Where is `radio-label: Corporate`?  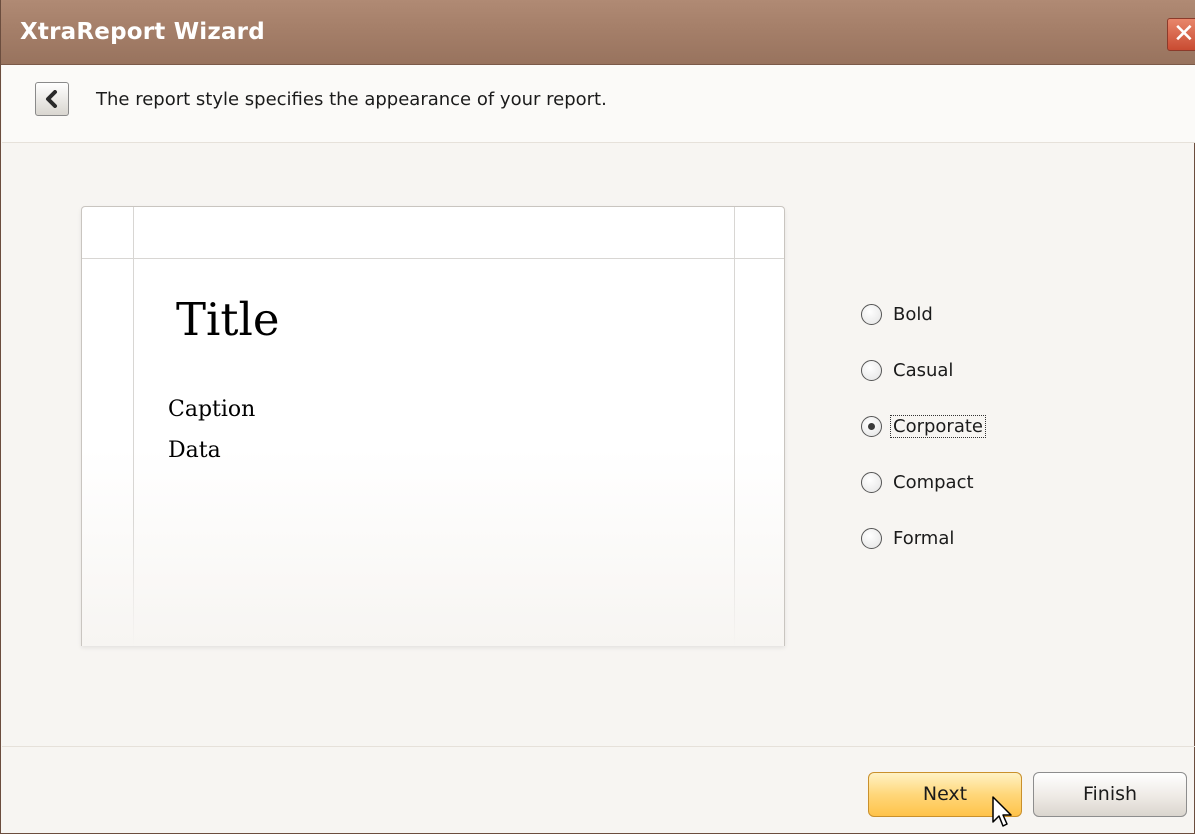
radio-label: Corporate is located at coordinates (938, 426).